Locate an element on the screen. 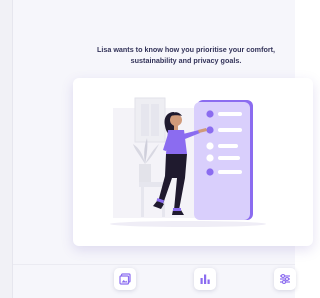 The height and width of the screenshot is (298, 320). gallery-icon is located at coordinates (125, 279).